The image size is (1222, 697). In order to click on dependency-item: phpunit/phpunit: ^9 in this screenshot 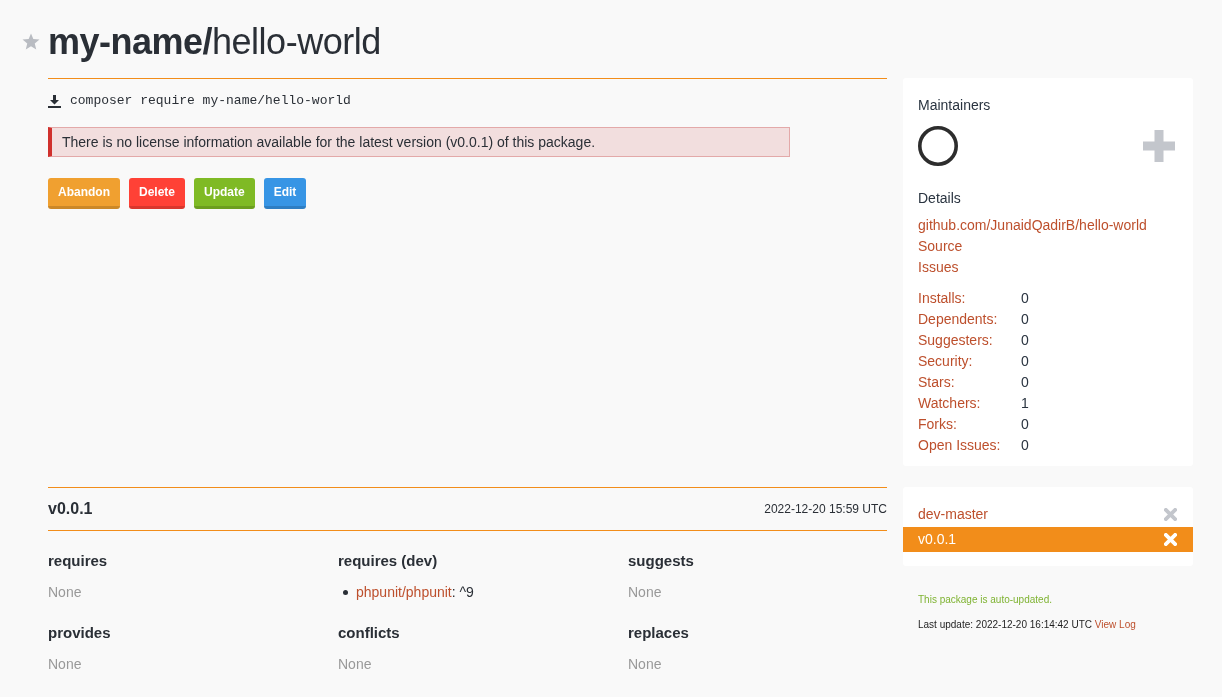, I will do `click(415, 592)`.